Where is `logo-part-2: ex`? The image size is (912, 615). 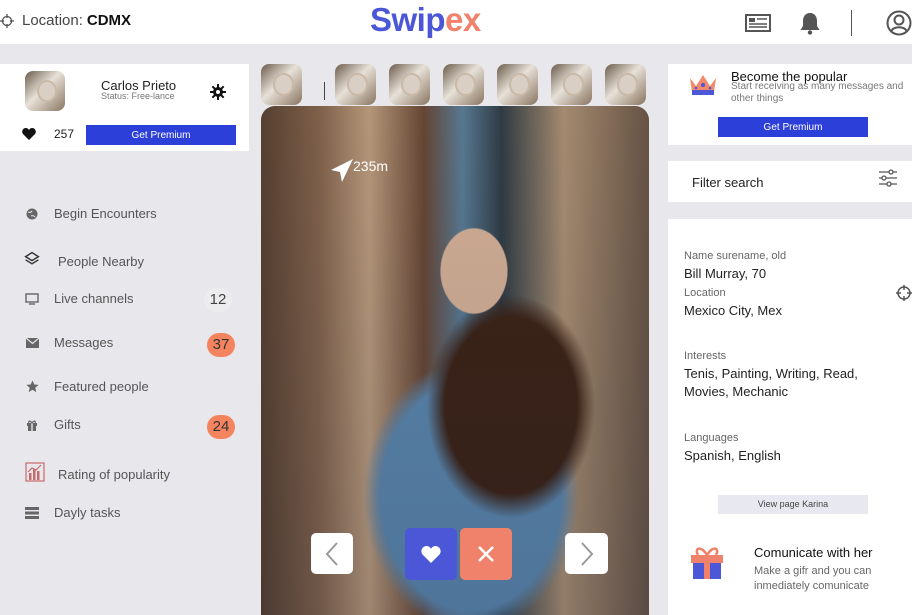 logo-part-2: ex is located at coordinates (463, 19).